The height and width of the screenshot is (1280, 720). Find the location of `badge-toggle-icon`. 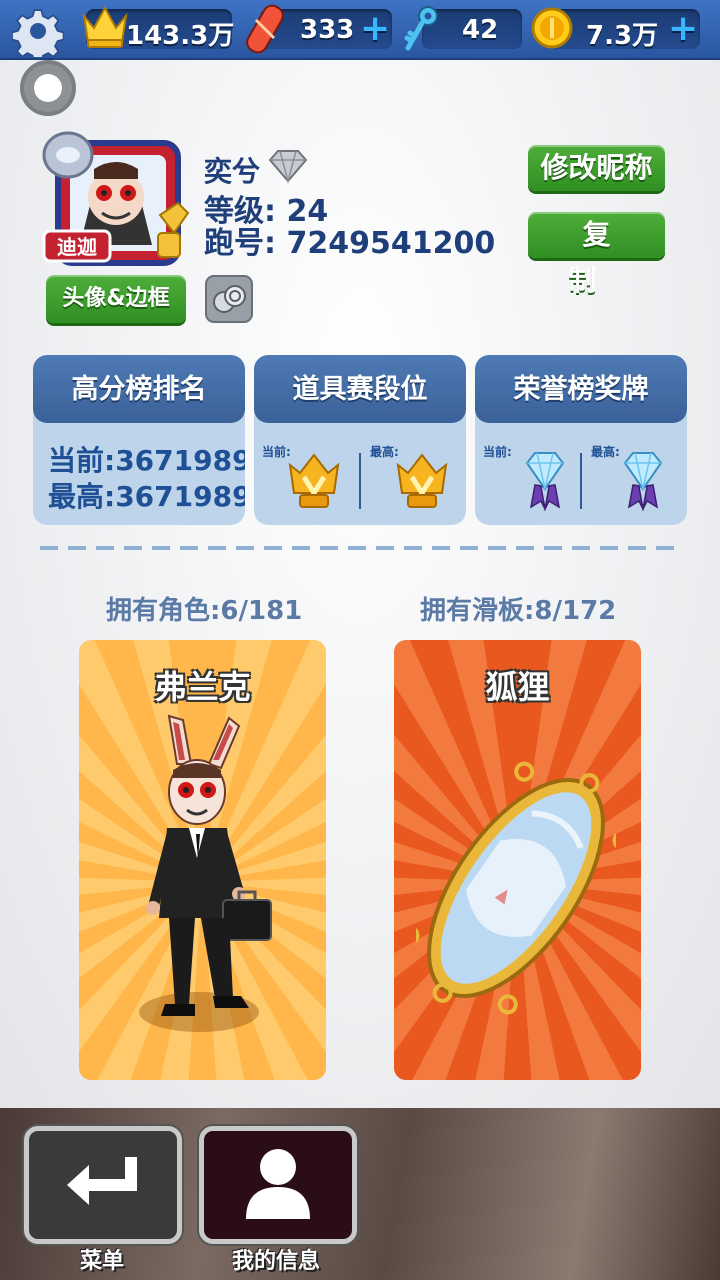

badge-toggle-icon is located at coordinates (229, 299).